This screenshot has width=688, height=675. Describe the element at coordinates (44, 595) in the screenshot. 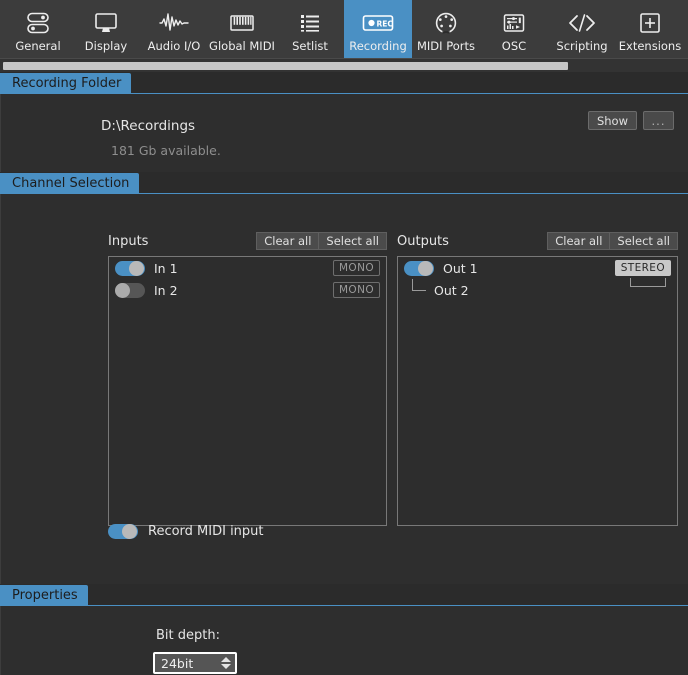

I see `section-tab-label: Properties` at that location.